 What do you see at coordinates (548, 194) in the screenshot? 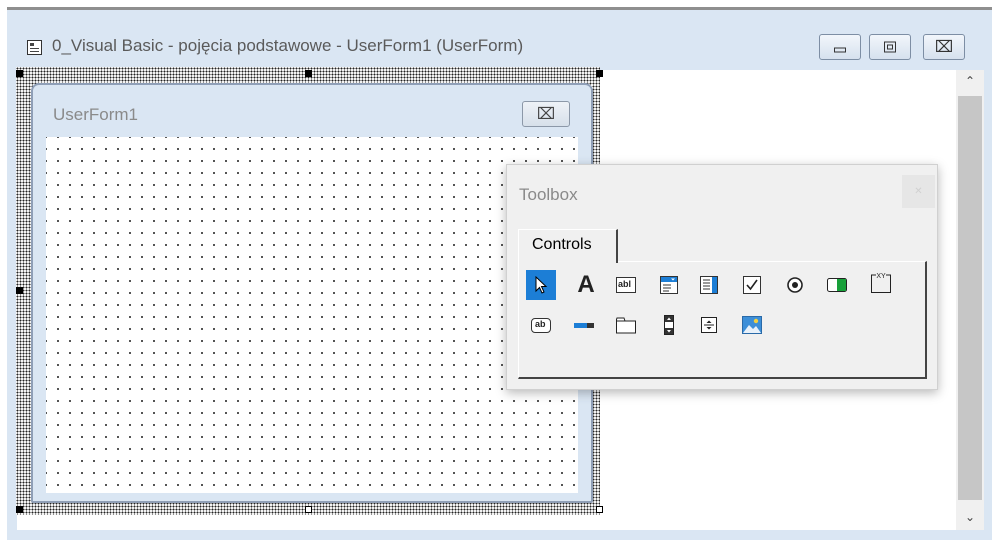
I see `toolbox-title: Toolbox` at bounding box center [548, 194].